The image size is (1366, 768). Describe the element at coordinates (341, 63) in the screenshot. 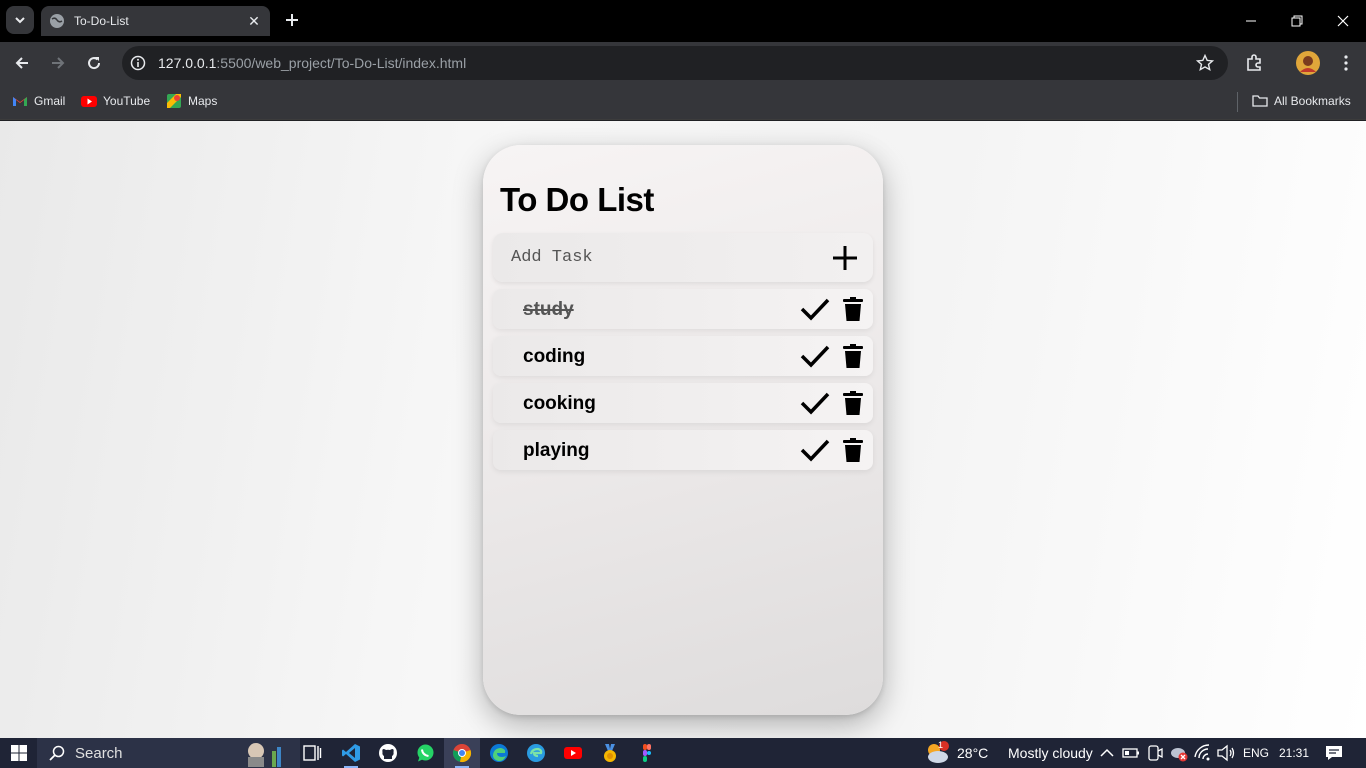

I see `url-path: :5500/web_project/To-Do-List/index.html` at that location.